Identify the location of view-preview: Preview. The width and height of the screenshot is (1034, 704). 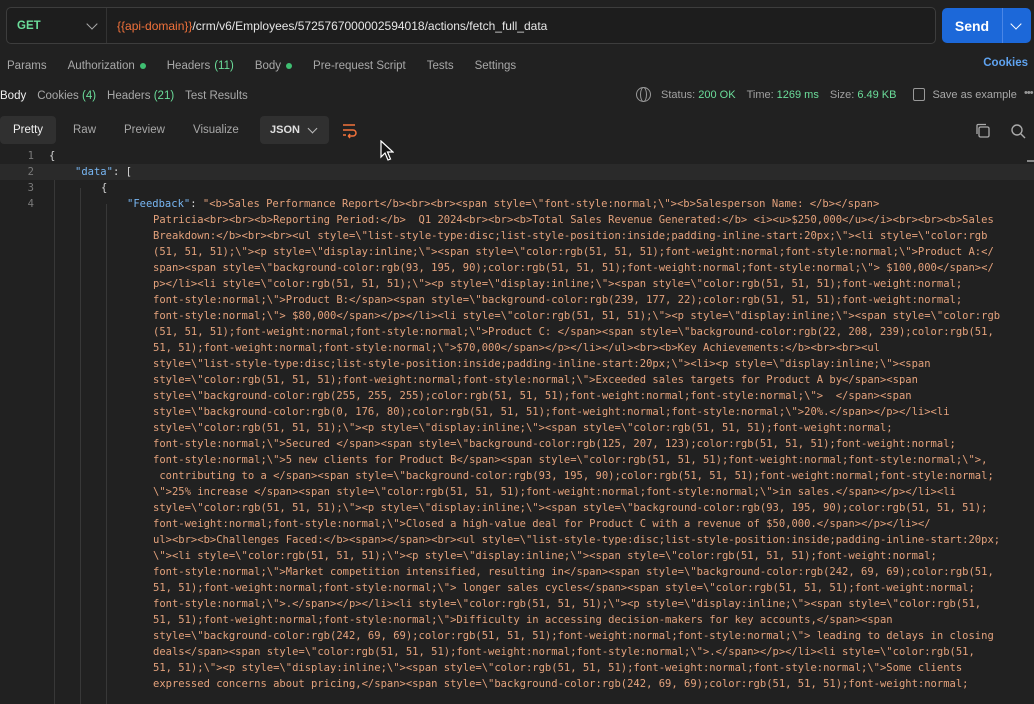
(144, 130).